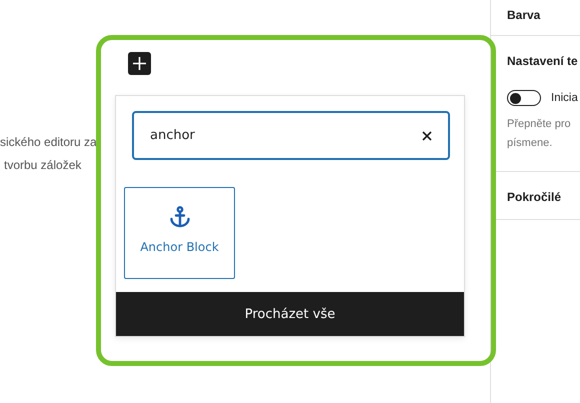 This screenshot has height=403, width=580. Describe the element at coordinates (539, 124) in the screenshot. I see `help-text: Přepněte pro` at that location.